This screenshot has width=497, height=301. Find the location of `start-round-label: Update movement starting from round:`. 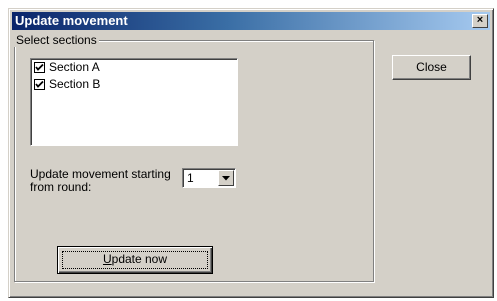

start-round-label: Update movement starting from round: is located at coordinates (110, 181).